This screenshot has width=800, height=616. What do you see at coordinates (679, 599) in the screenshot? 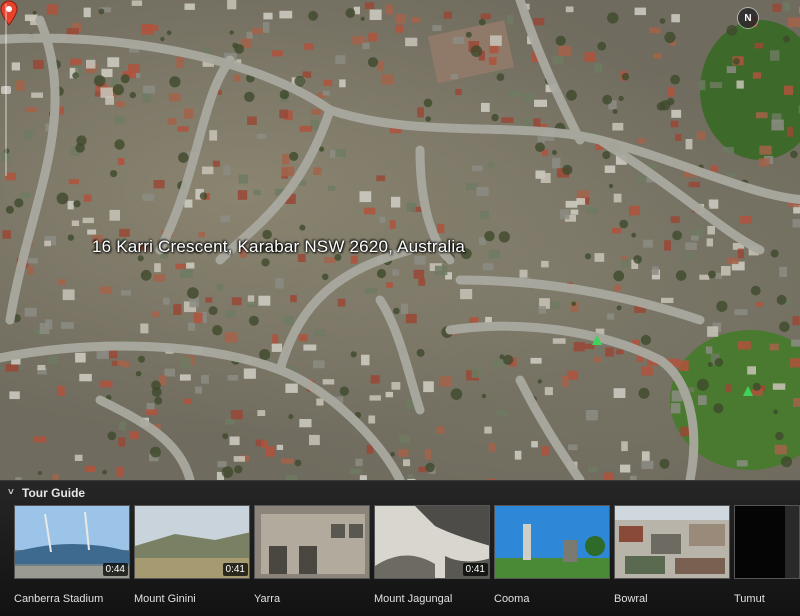
I see `tour-item-label: Bowral` at bounding box center [679, 599].